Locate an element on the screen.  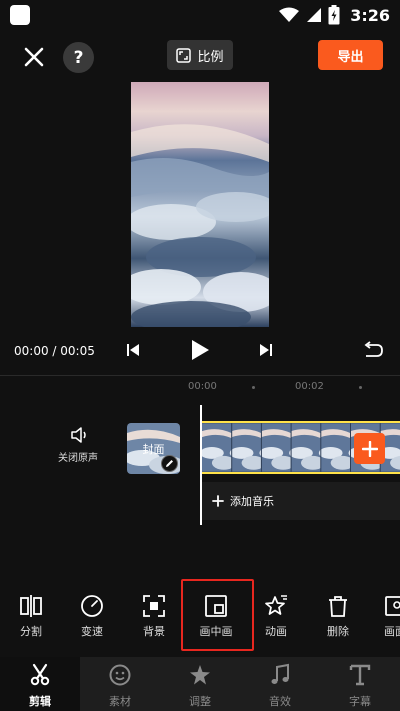
tool-label: 背景 is located at coordinates (154, 631).